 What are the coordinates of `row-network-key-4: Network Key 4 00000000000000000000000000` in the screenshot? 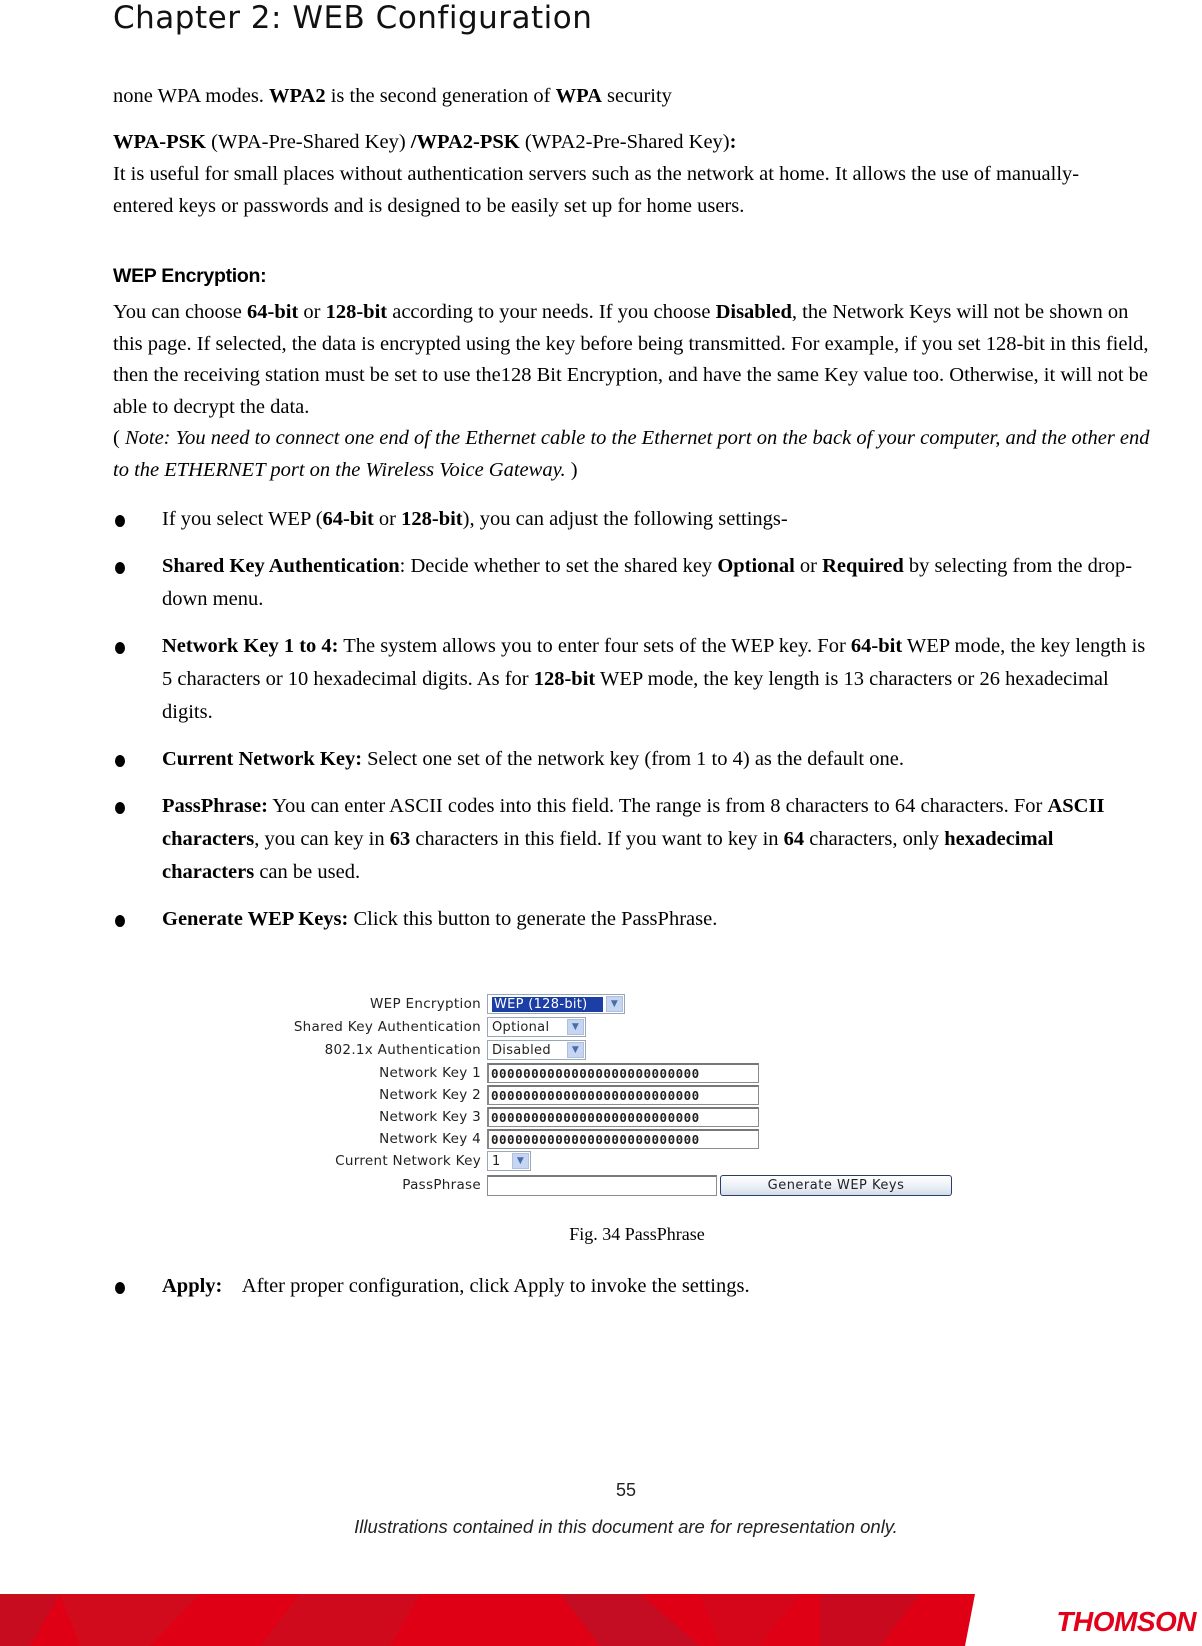 It's located at (499, 1139).